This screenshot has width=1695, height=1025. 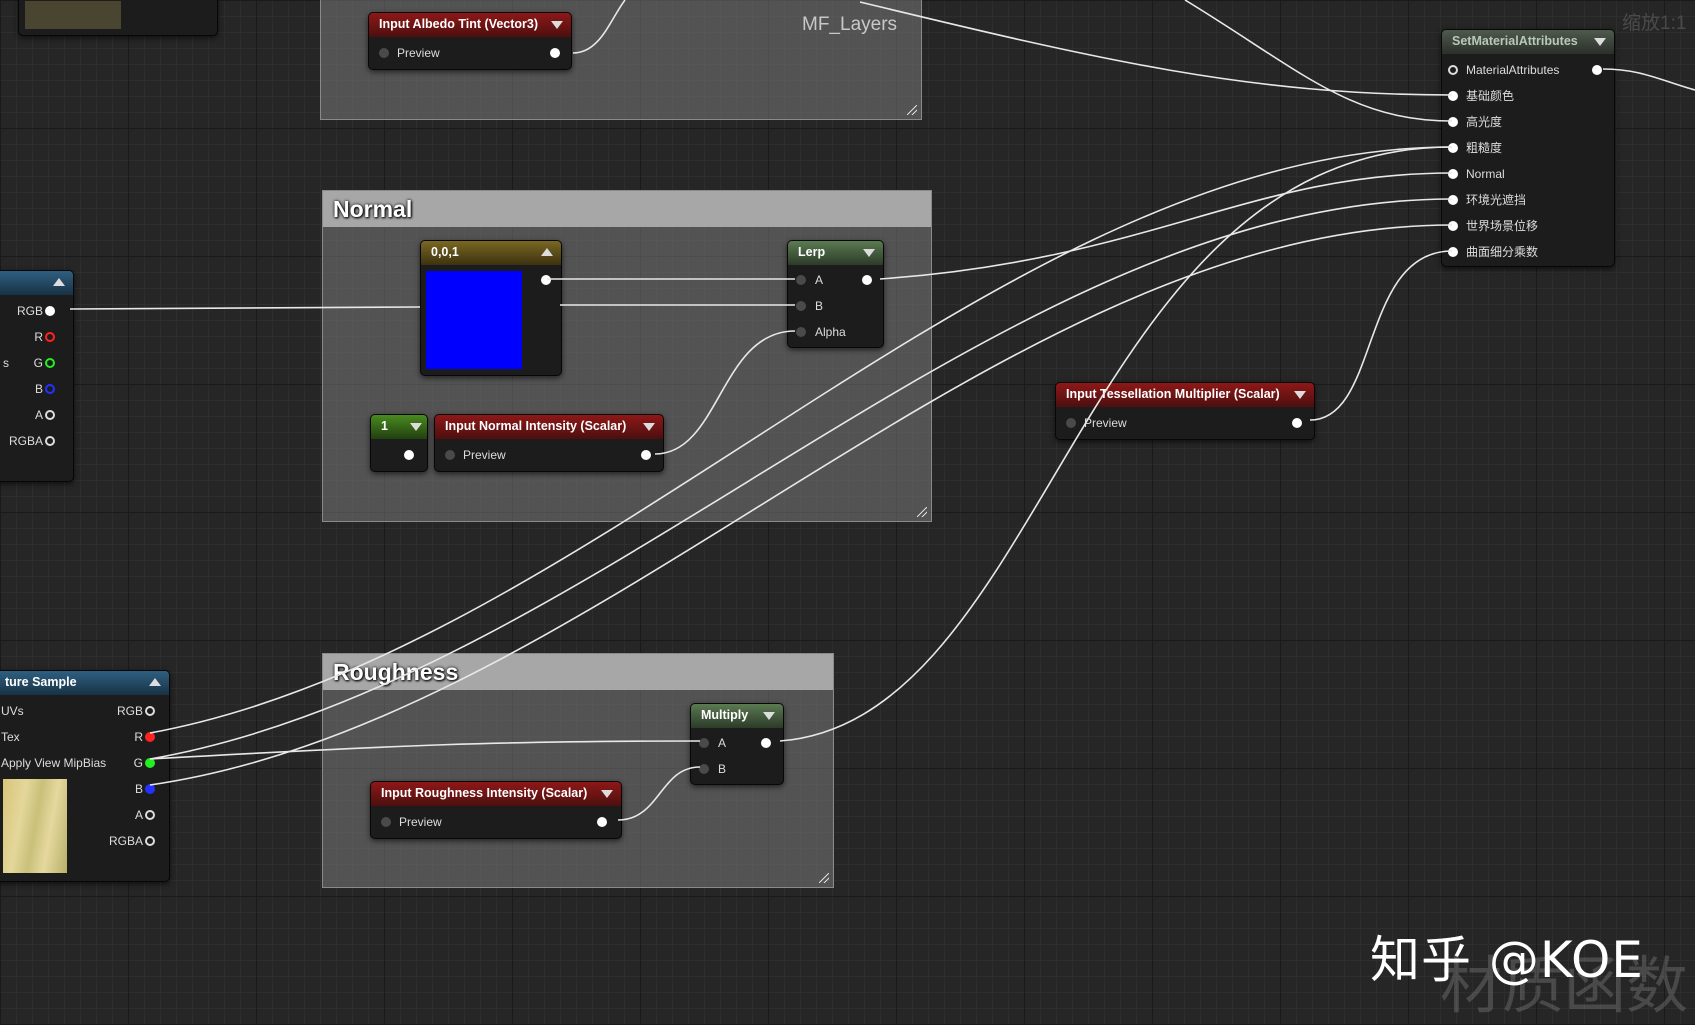 What do you see at coordinates (470, 25) in the screenshot?
I see `albedo-tint-header: Input Albedo Tint (Vector3)` at bounding box center [470, 25].